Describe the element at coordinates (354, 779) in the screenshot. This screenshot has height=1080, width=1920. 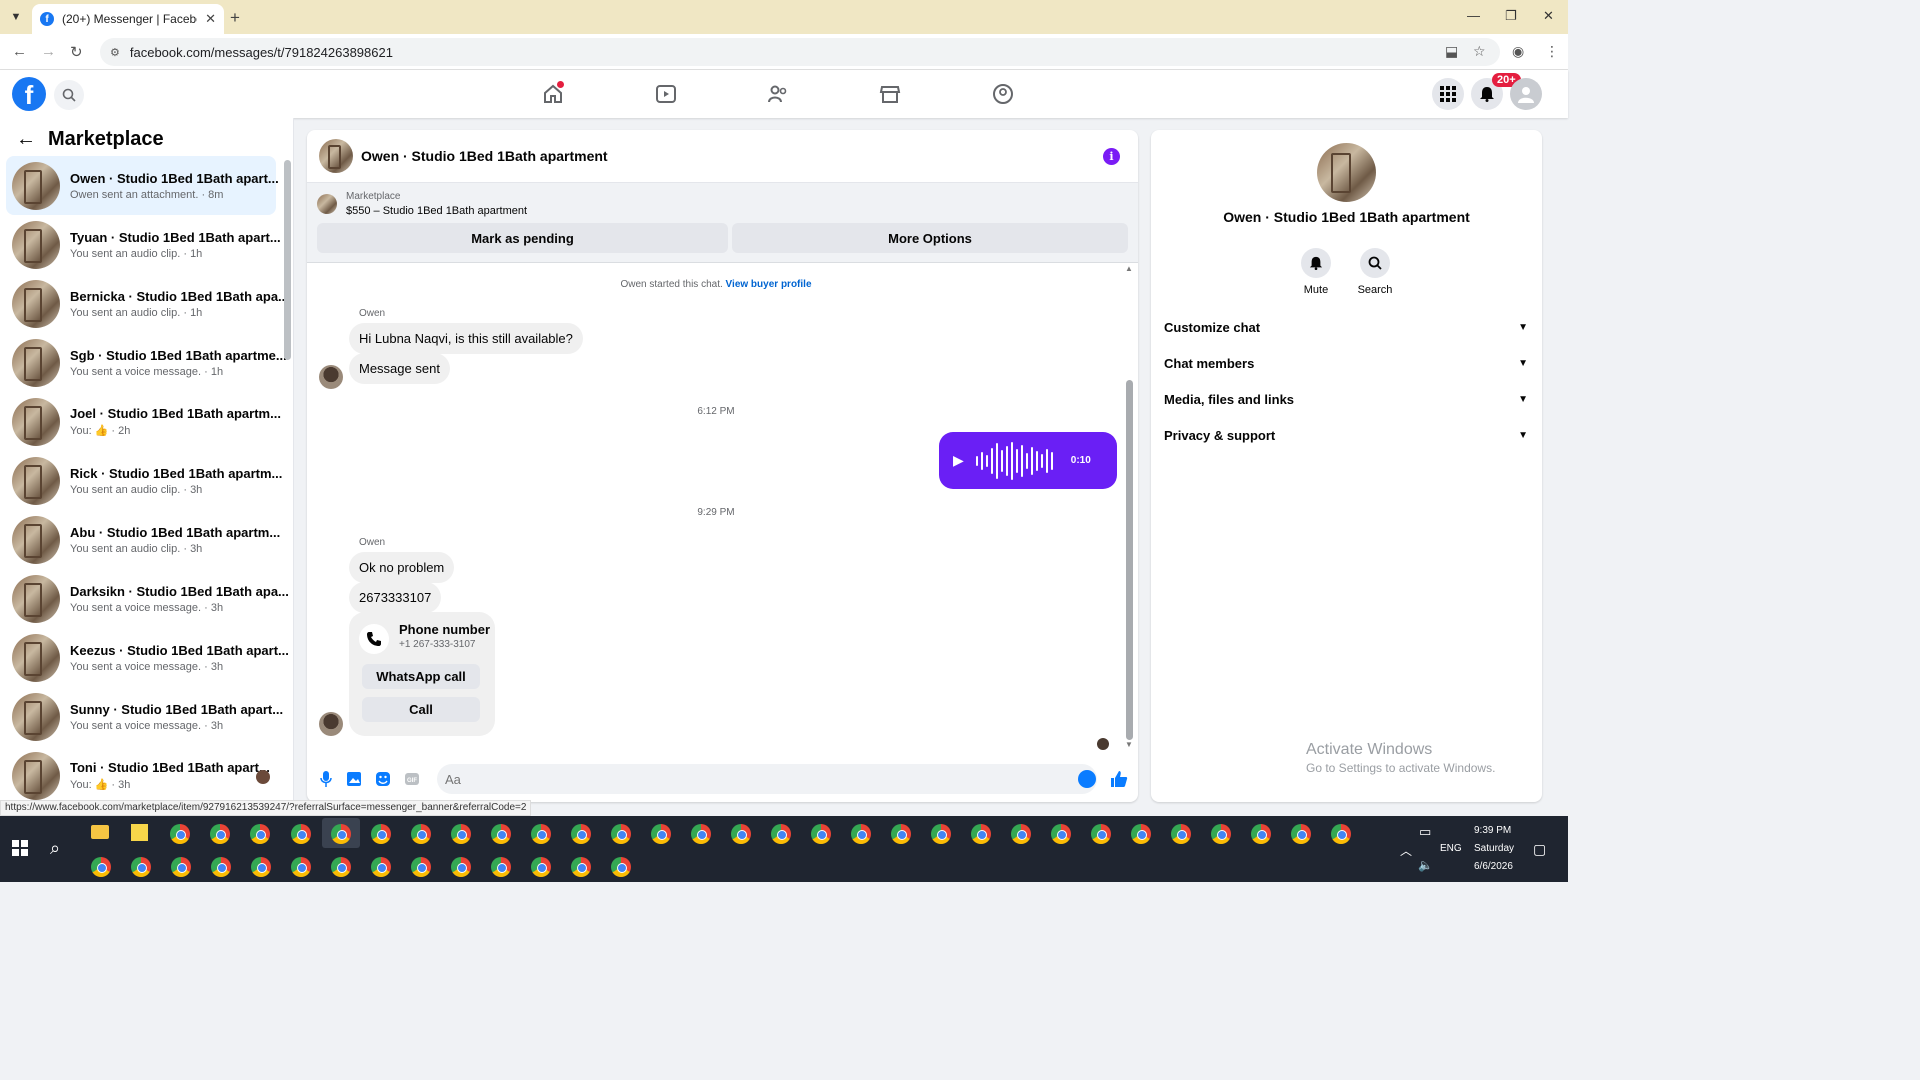
I see `photo-icon` at that location.